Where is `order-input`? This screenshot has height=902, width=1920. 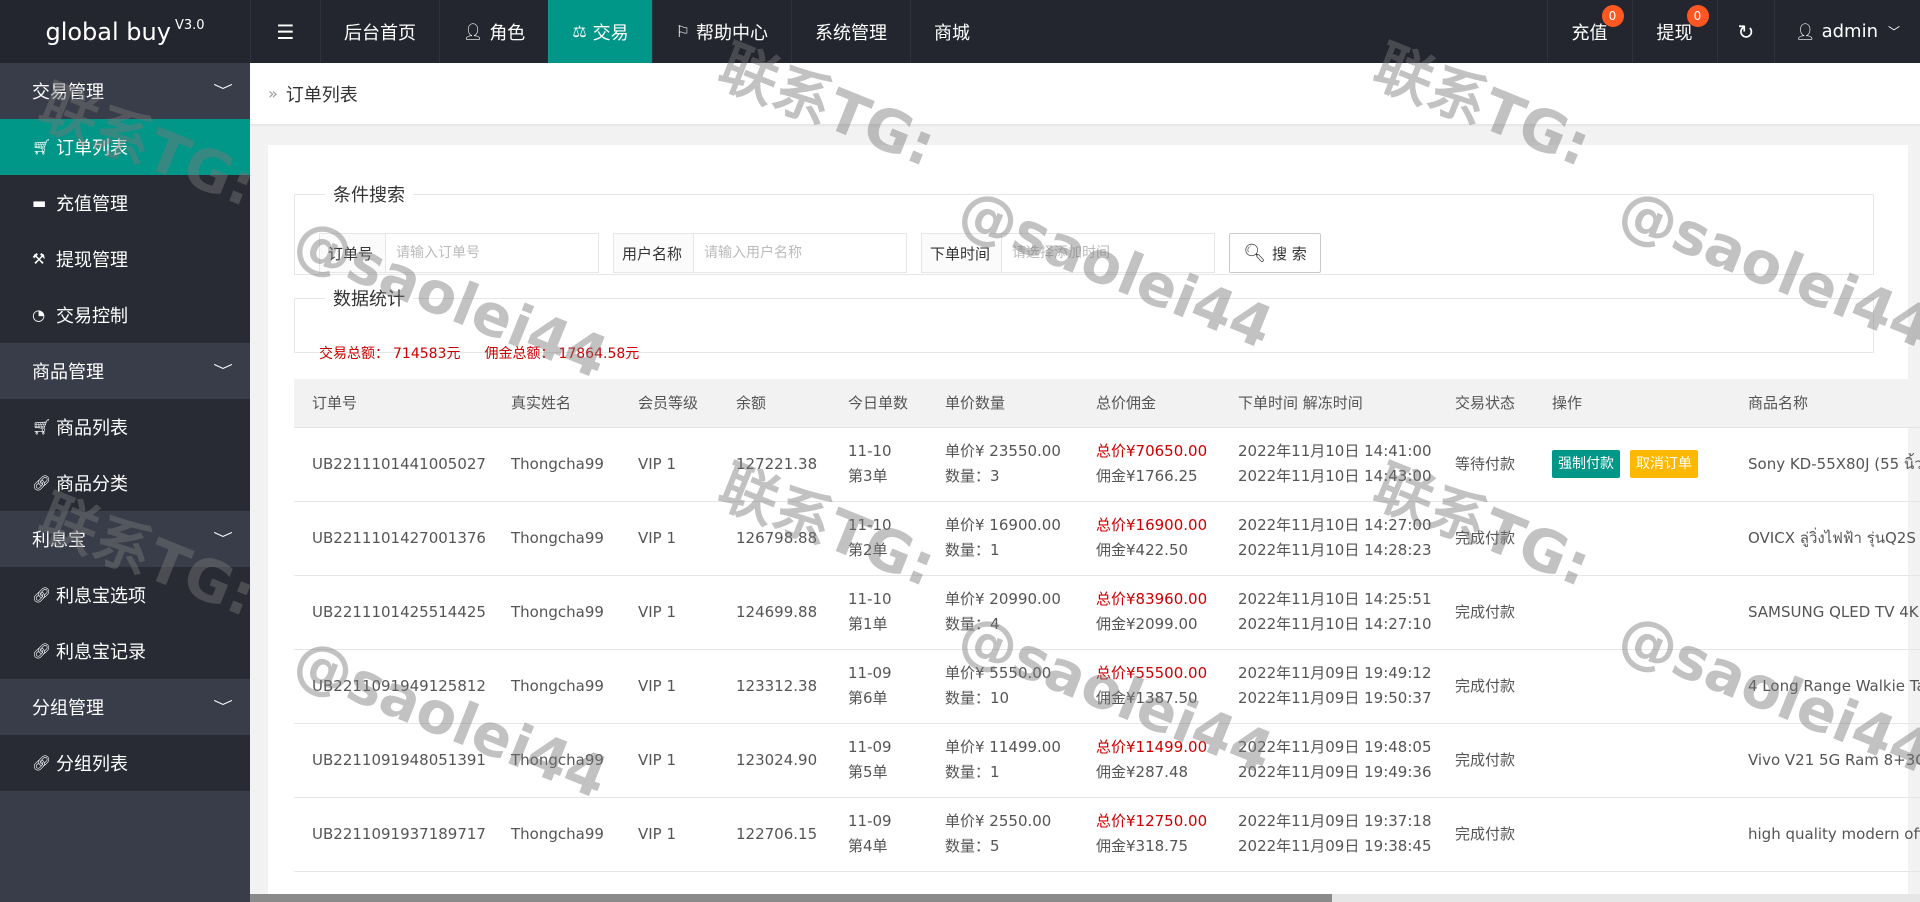
order-input is located at coordinates (492, 253).